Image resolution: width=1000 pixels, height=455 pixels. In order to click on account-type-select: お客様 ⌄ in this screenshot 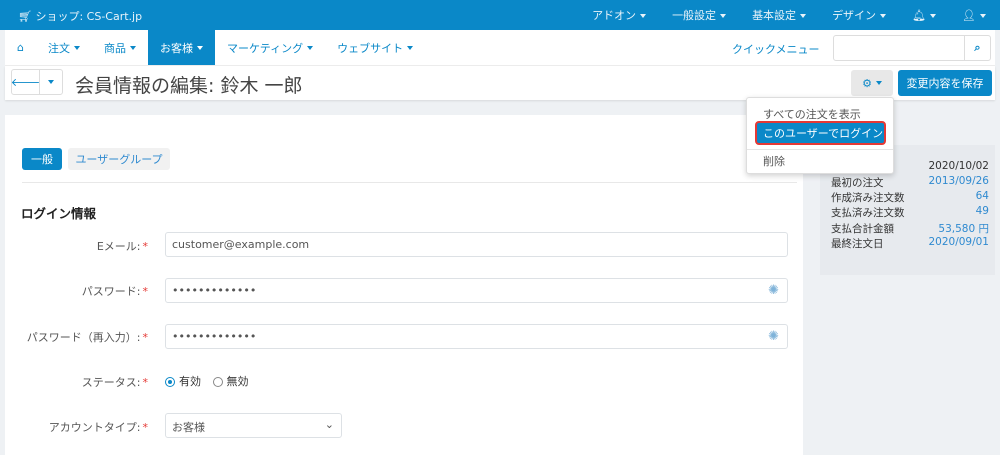, I will do `click(253, 425)`.